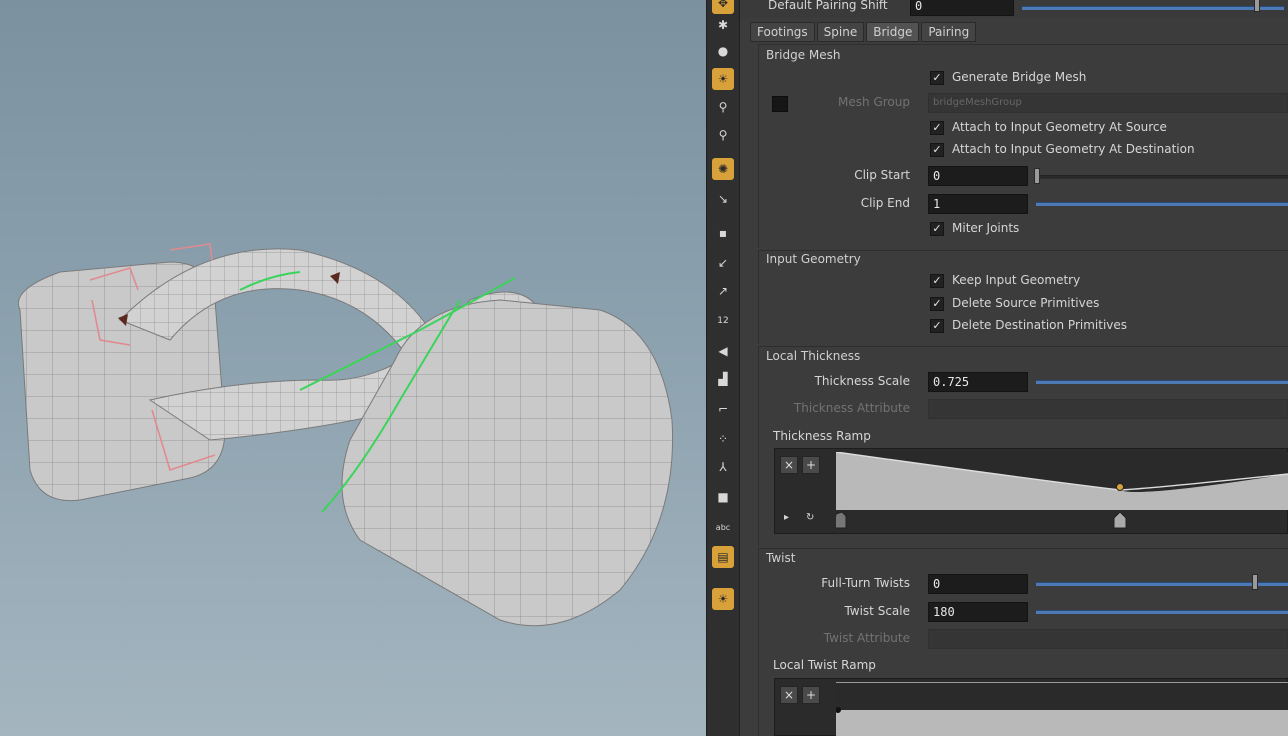 Image resolution: width=1288 pixels, height=736 pixels. What do you see at coordinates (1162, 612) in the screenshot?
I see `twist-scale-slider` at bounding box center [1162, 612].